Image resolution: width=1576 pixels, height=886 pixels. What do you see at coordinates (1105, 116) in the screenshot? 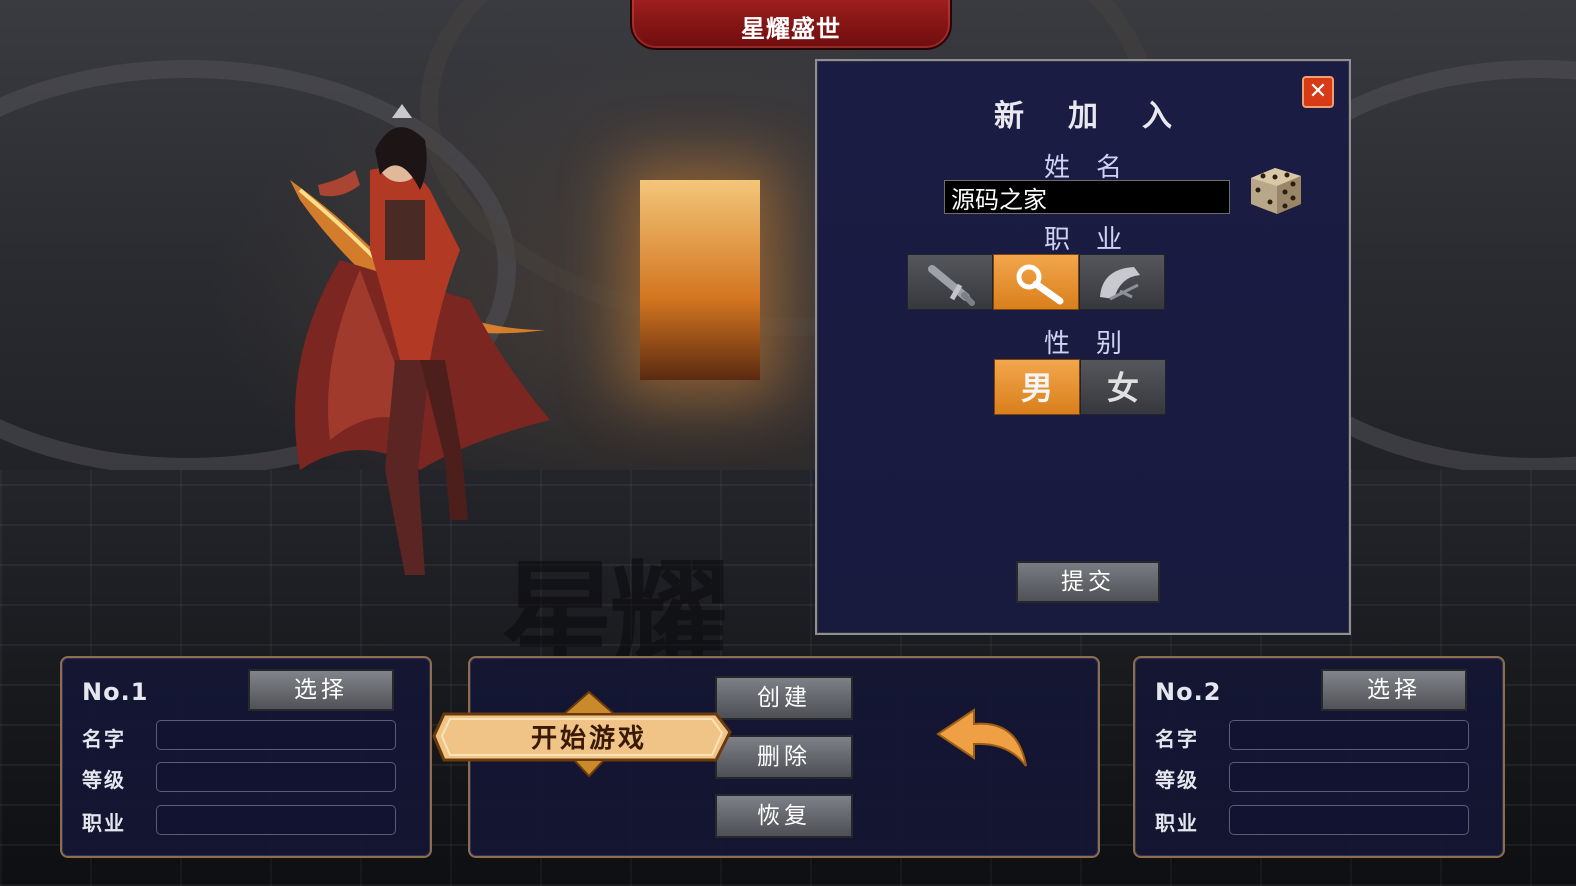
I see `dialog-title: 新加入` at bounding box center [1105, 116].